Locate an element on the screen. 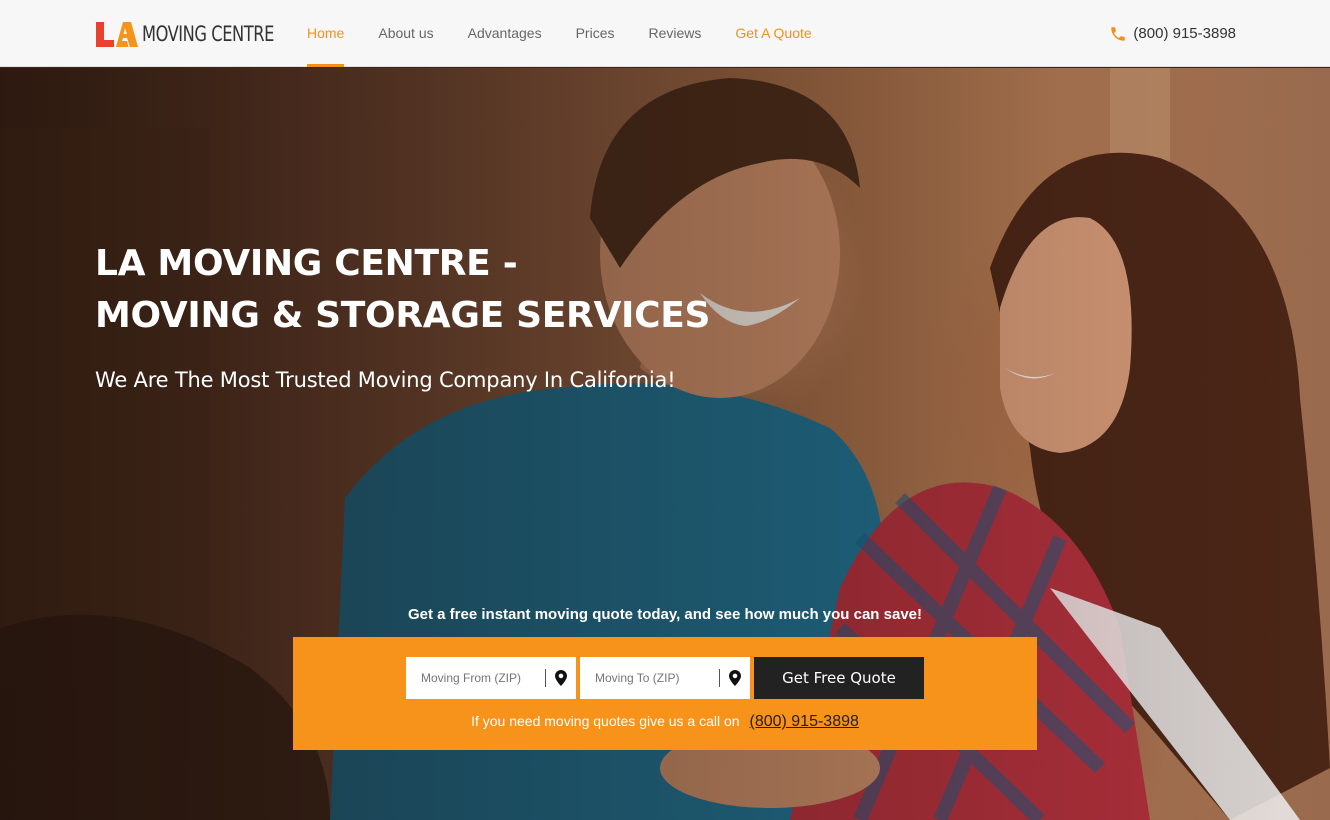 The height and width of the screenshot is (820, 1330). moving-to-field is located at coordinates (665, 678).